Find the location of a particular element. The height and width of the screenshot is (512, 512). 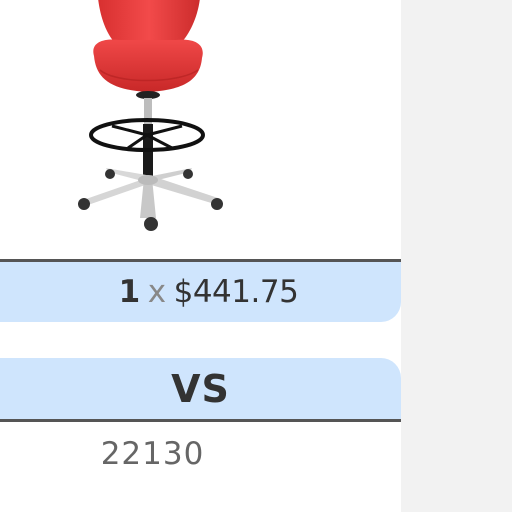

chair-icon is located at coordinates (150, 115).